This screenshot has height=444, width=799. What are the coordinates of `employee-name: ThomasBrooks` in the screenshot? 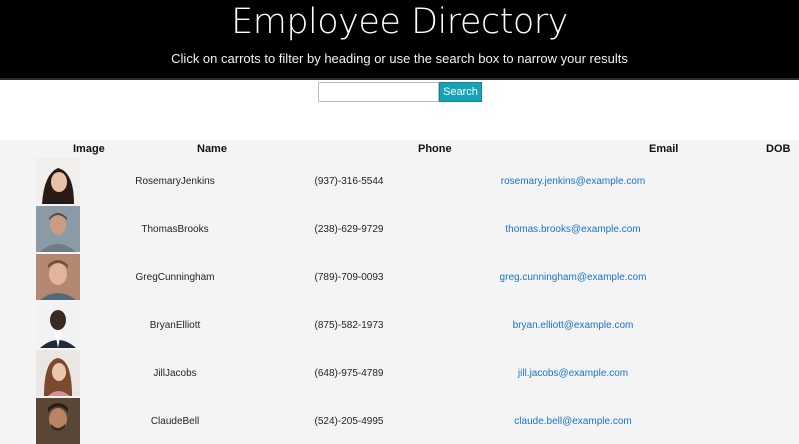 It's located at (175, 229).